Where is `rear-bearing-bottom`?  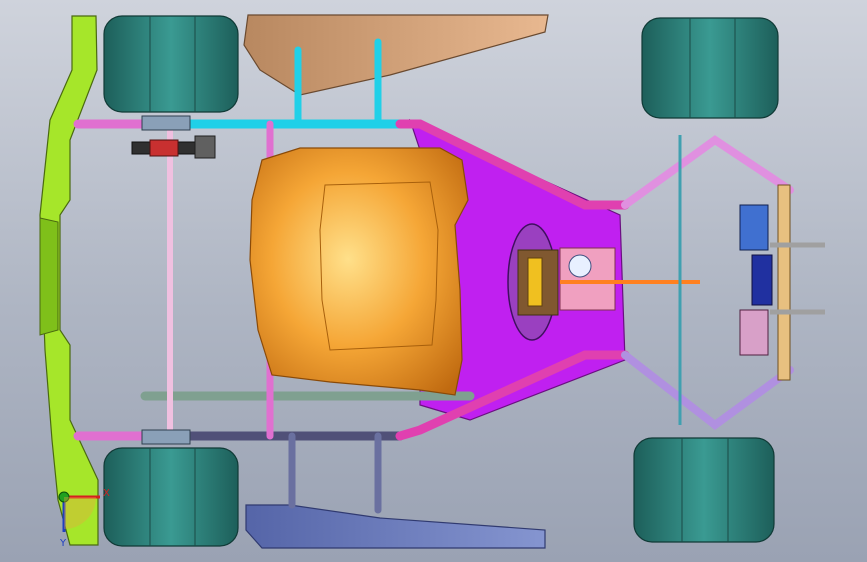
rear-bearing-bottom is located at coordinates (166, 437).